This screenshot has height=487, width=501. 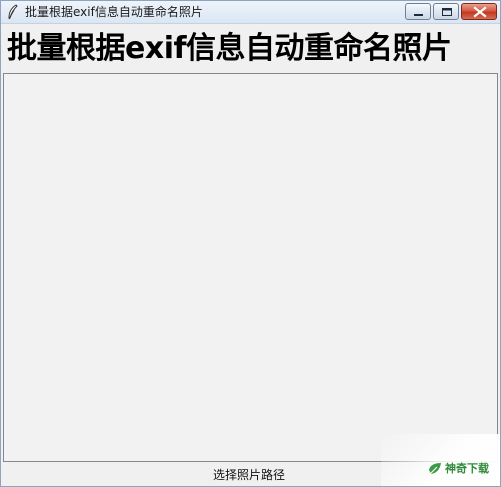 I want to click on close-button, so click(x=479, y=11).